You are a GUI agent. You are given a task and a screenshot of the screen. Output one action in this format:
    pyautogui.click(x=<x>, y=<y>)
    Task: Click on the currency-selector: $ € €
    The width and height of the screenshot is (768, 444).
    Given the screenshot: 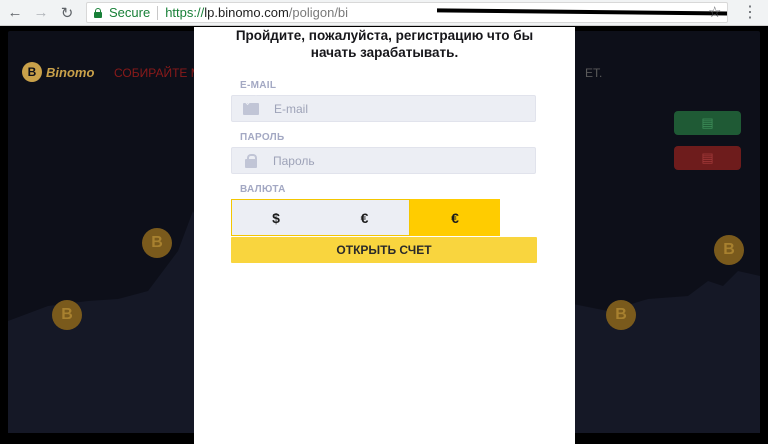 What is the action you would take?
    pyautogui.click(x=365, y=217)
    